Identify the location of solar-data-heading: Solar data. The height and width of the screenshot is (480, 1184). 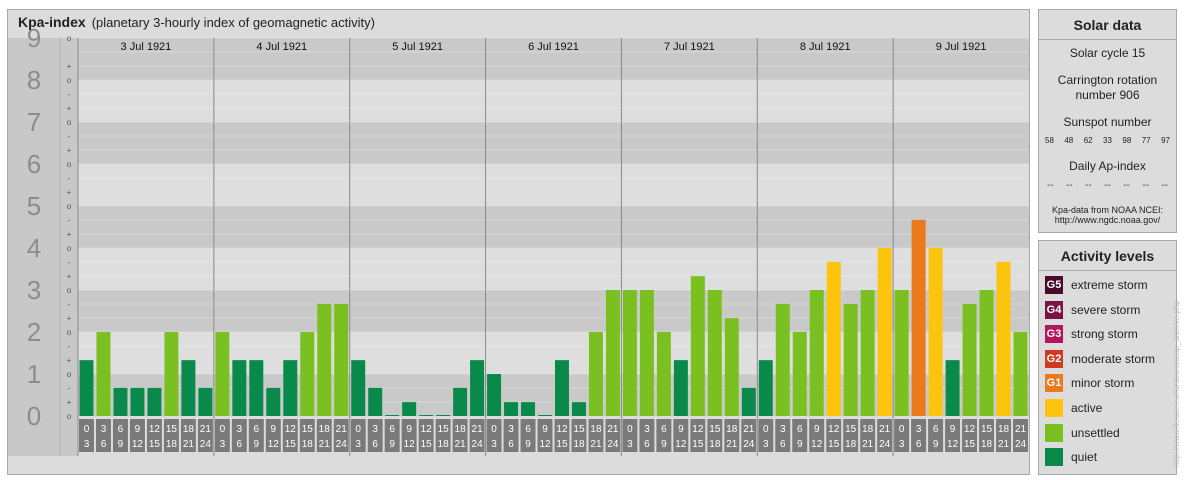
(1107, 25).